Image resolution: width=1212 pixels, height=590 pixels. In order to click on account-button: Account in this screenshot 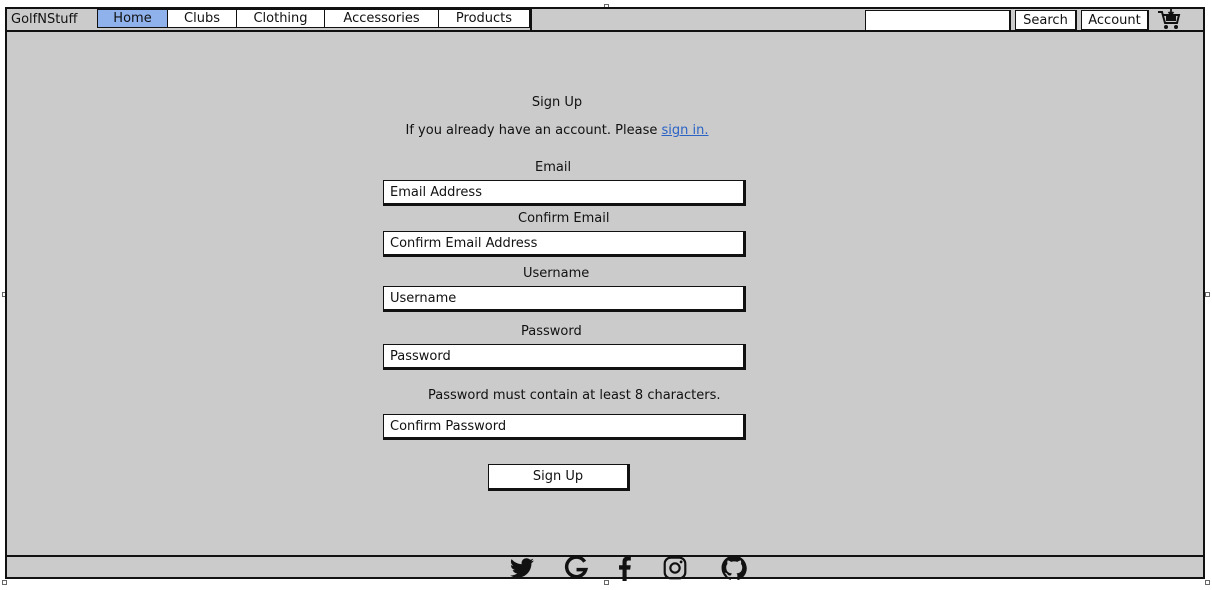, I will do `click(1115, 20)`.